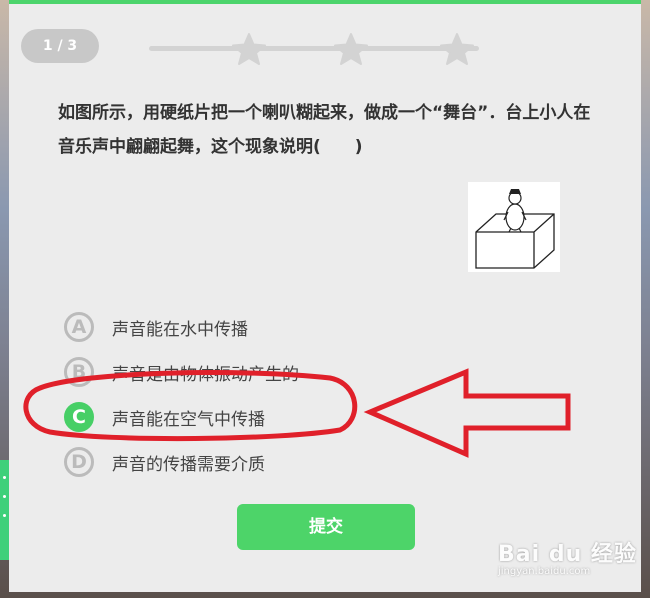 The height and width of the screenshot is (598, 650). What do you see at coordinates (180, 329) in the screenshot?
I see `option-text: 声音能在水中传播` at bounding box center [180, 329].